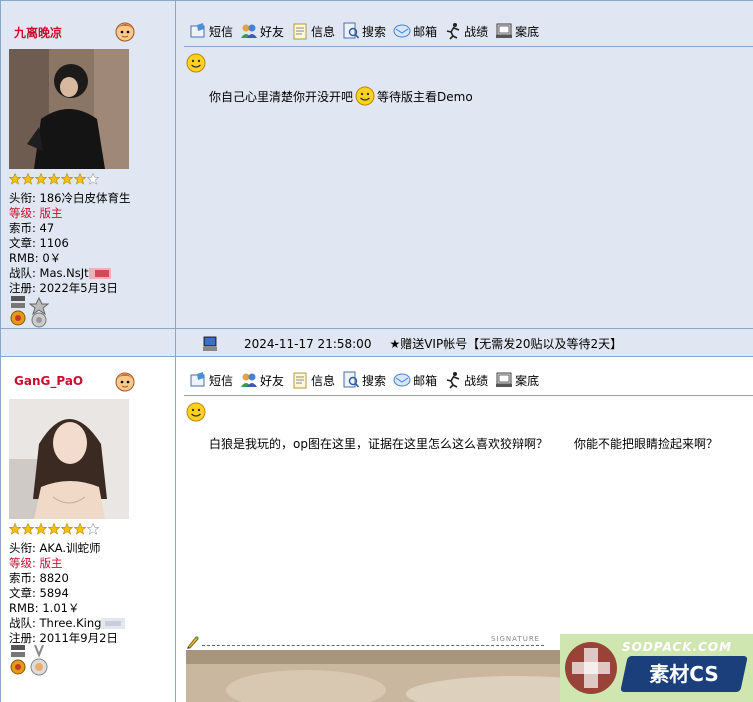 The image size is (753, 702). I want to click on signature-divider: SIGNATURE, so click(366, 642).